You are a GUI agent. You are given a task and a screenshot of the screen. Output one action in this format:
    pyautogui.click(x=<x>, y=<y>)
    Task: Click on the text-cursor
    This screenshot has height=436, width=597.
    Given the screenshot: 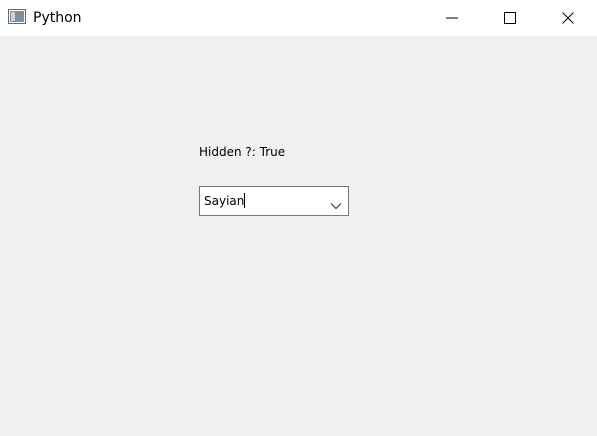 What is the action you would take?
    pyautogui.click(x=245, y=200)
    